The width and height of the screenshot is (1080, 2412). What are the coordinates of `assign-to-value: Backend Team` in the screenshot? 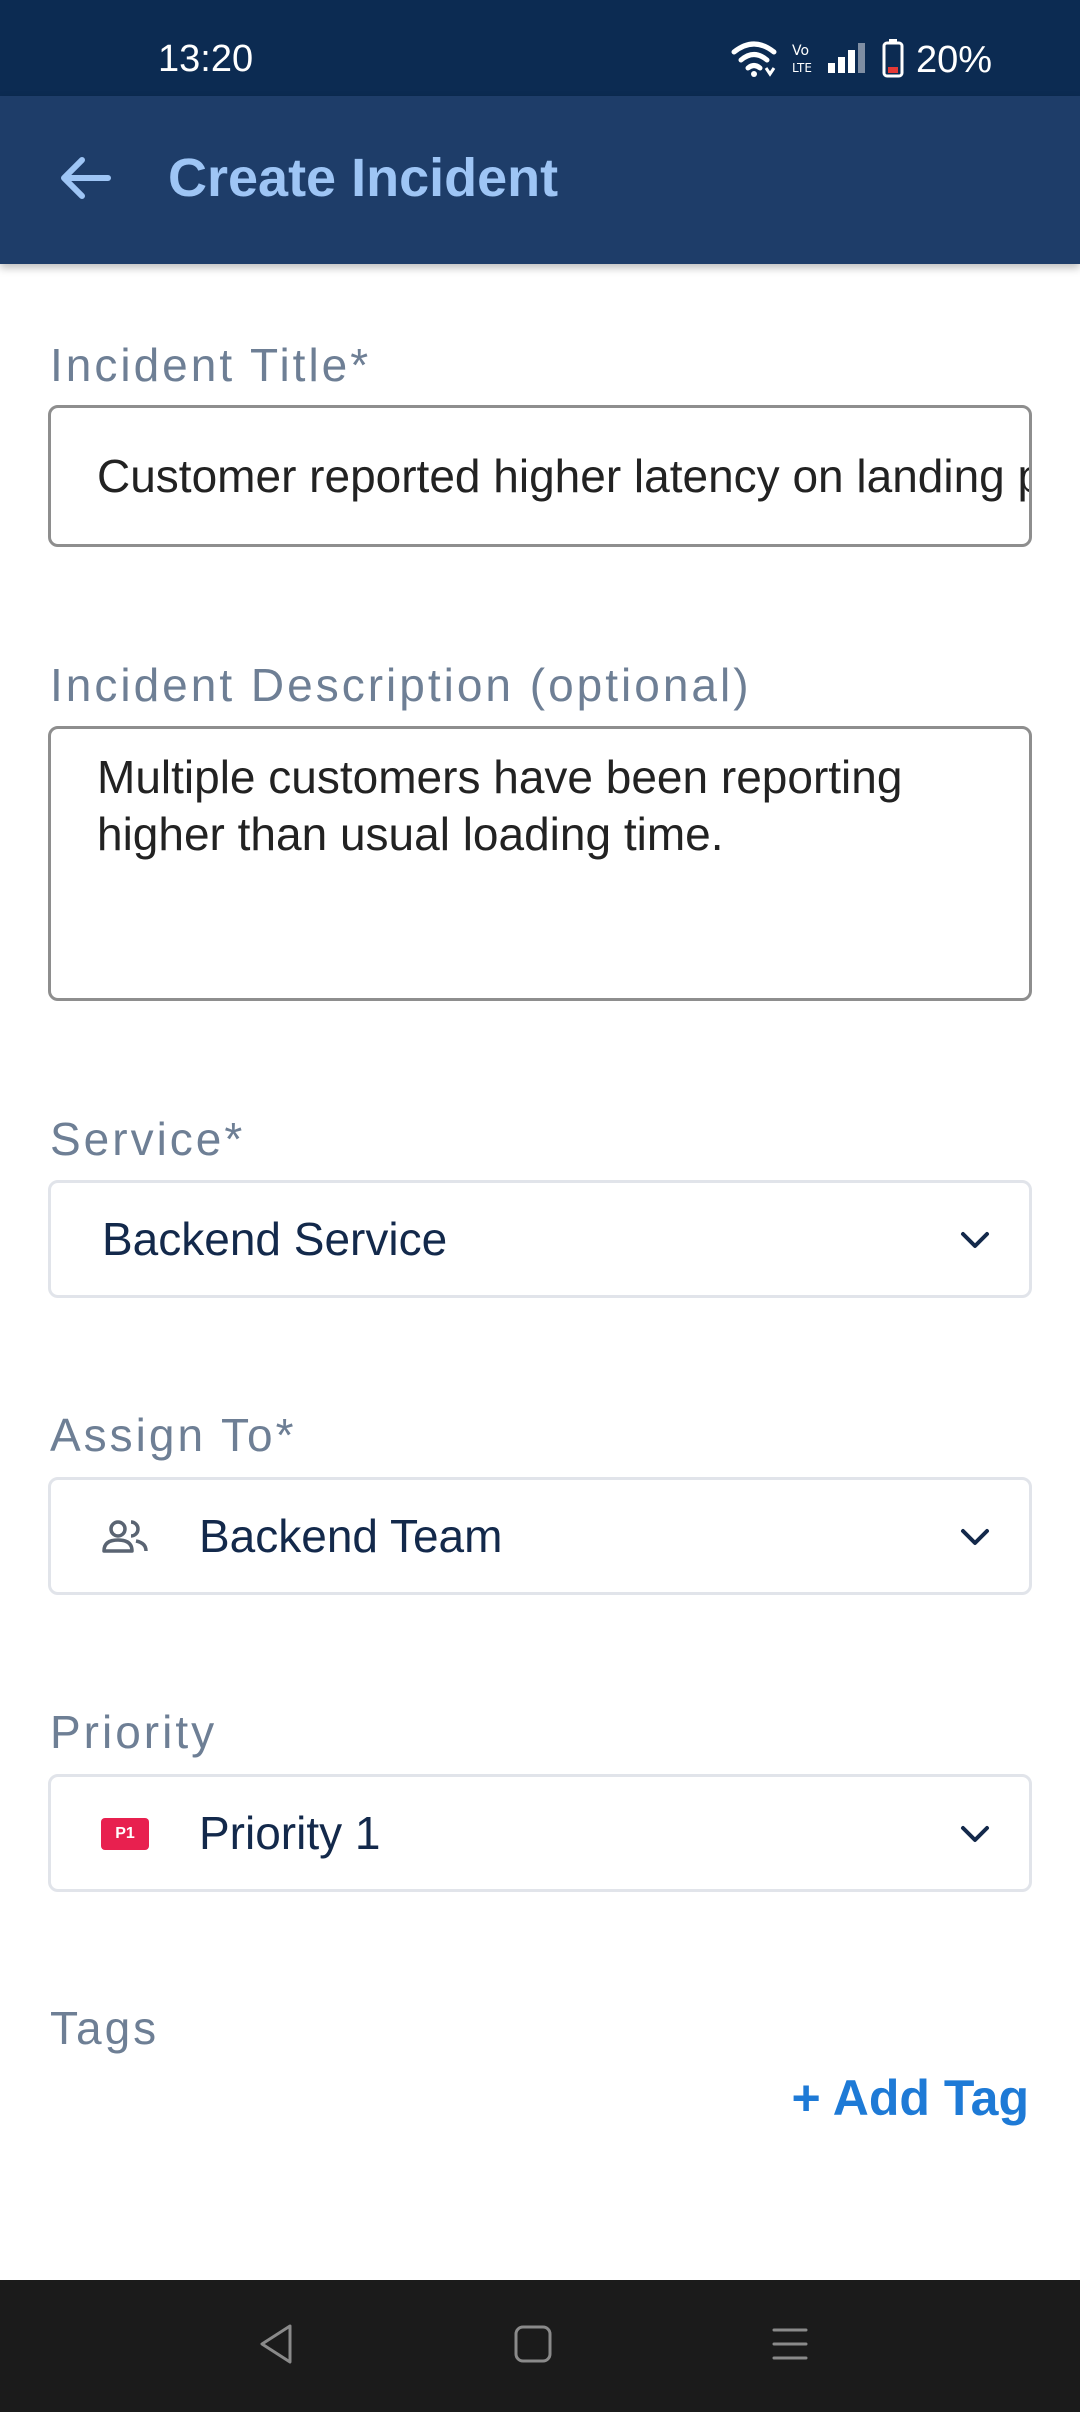 It's located at (351, 1536).